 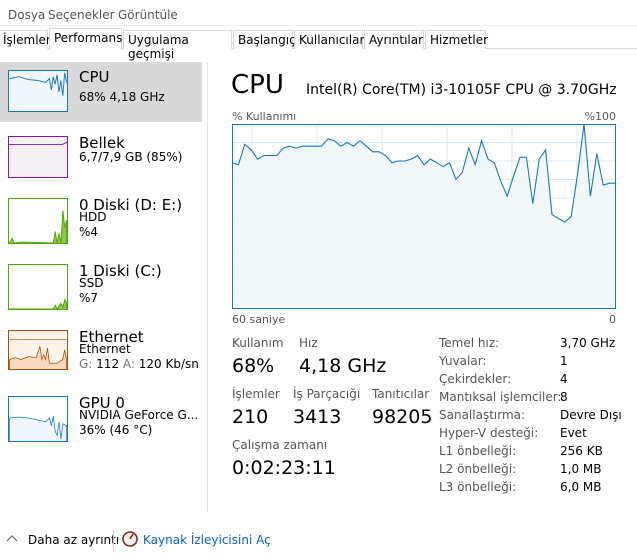 I want to click on sidebar-detail: 6,7/7,9 GB (85%), so click(x=131, y=157).